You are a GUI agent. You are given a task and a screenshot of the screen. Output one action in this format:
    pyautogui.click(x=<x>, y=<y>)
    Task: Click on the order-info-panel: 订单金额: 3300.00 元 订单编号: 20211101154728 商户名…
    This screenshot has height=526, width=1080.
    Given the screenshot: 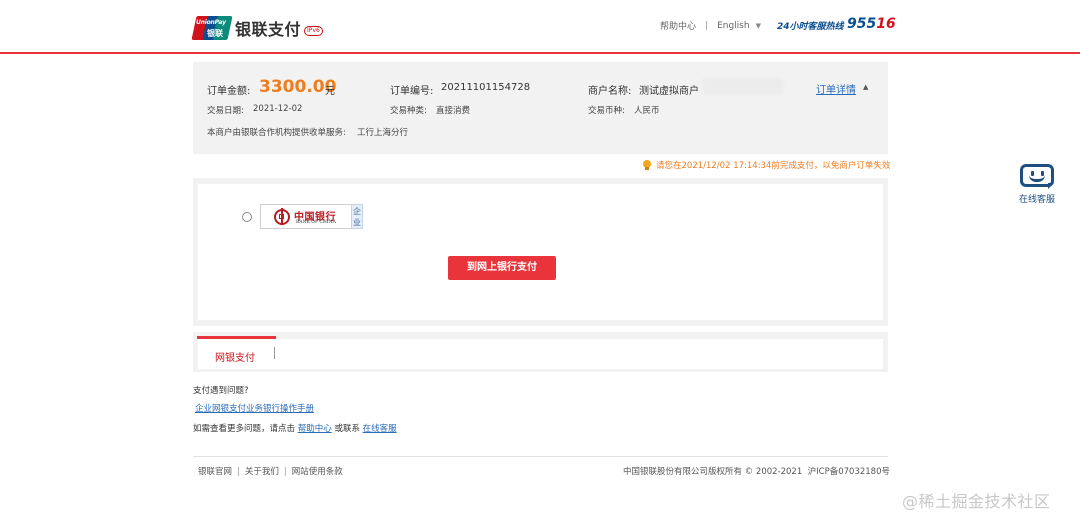 What is the action you would take?
    pyautogui.click(x=540, y=108)
    